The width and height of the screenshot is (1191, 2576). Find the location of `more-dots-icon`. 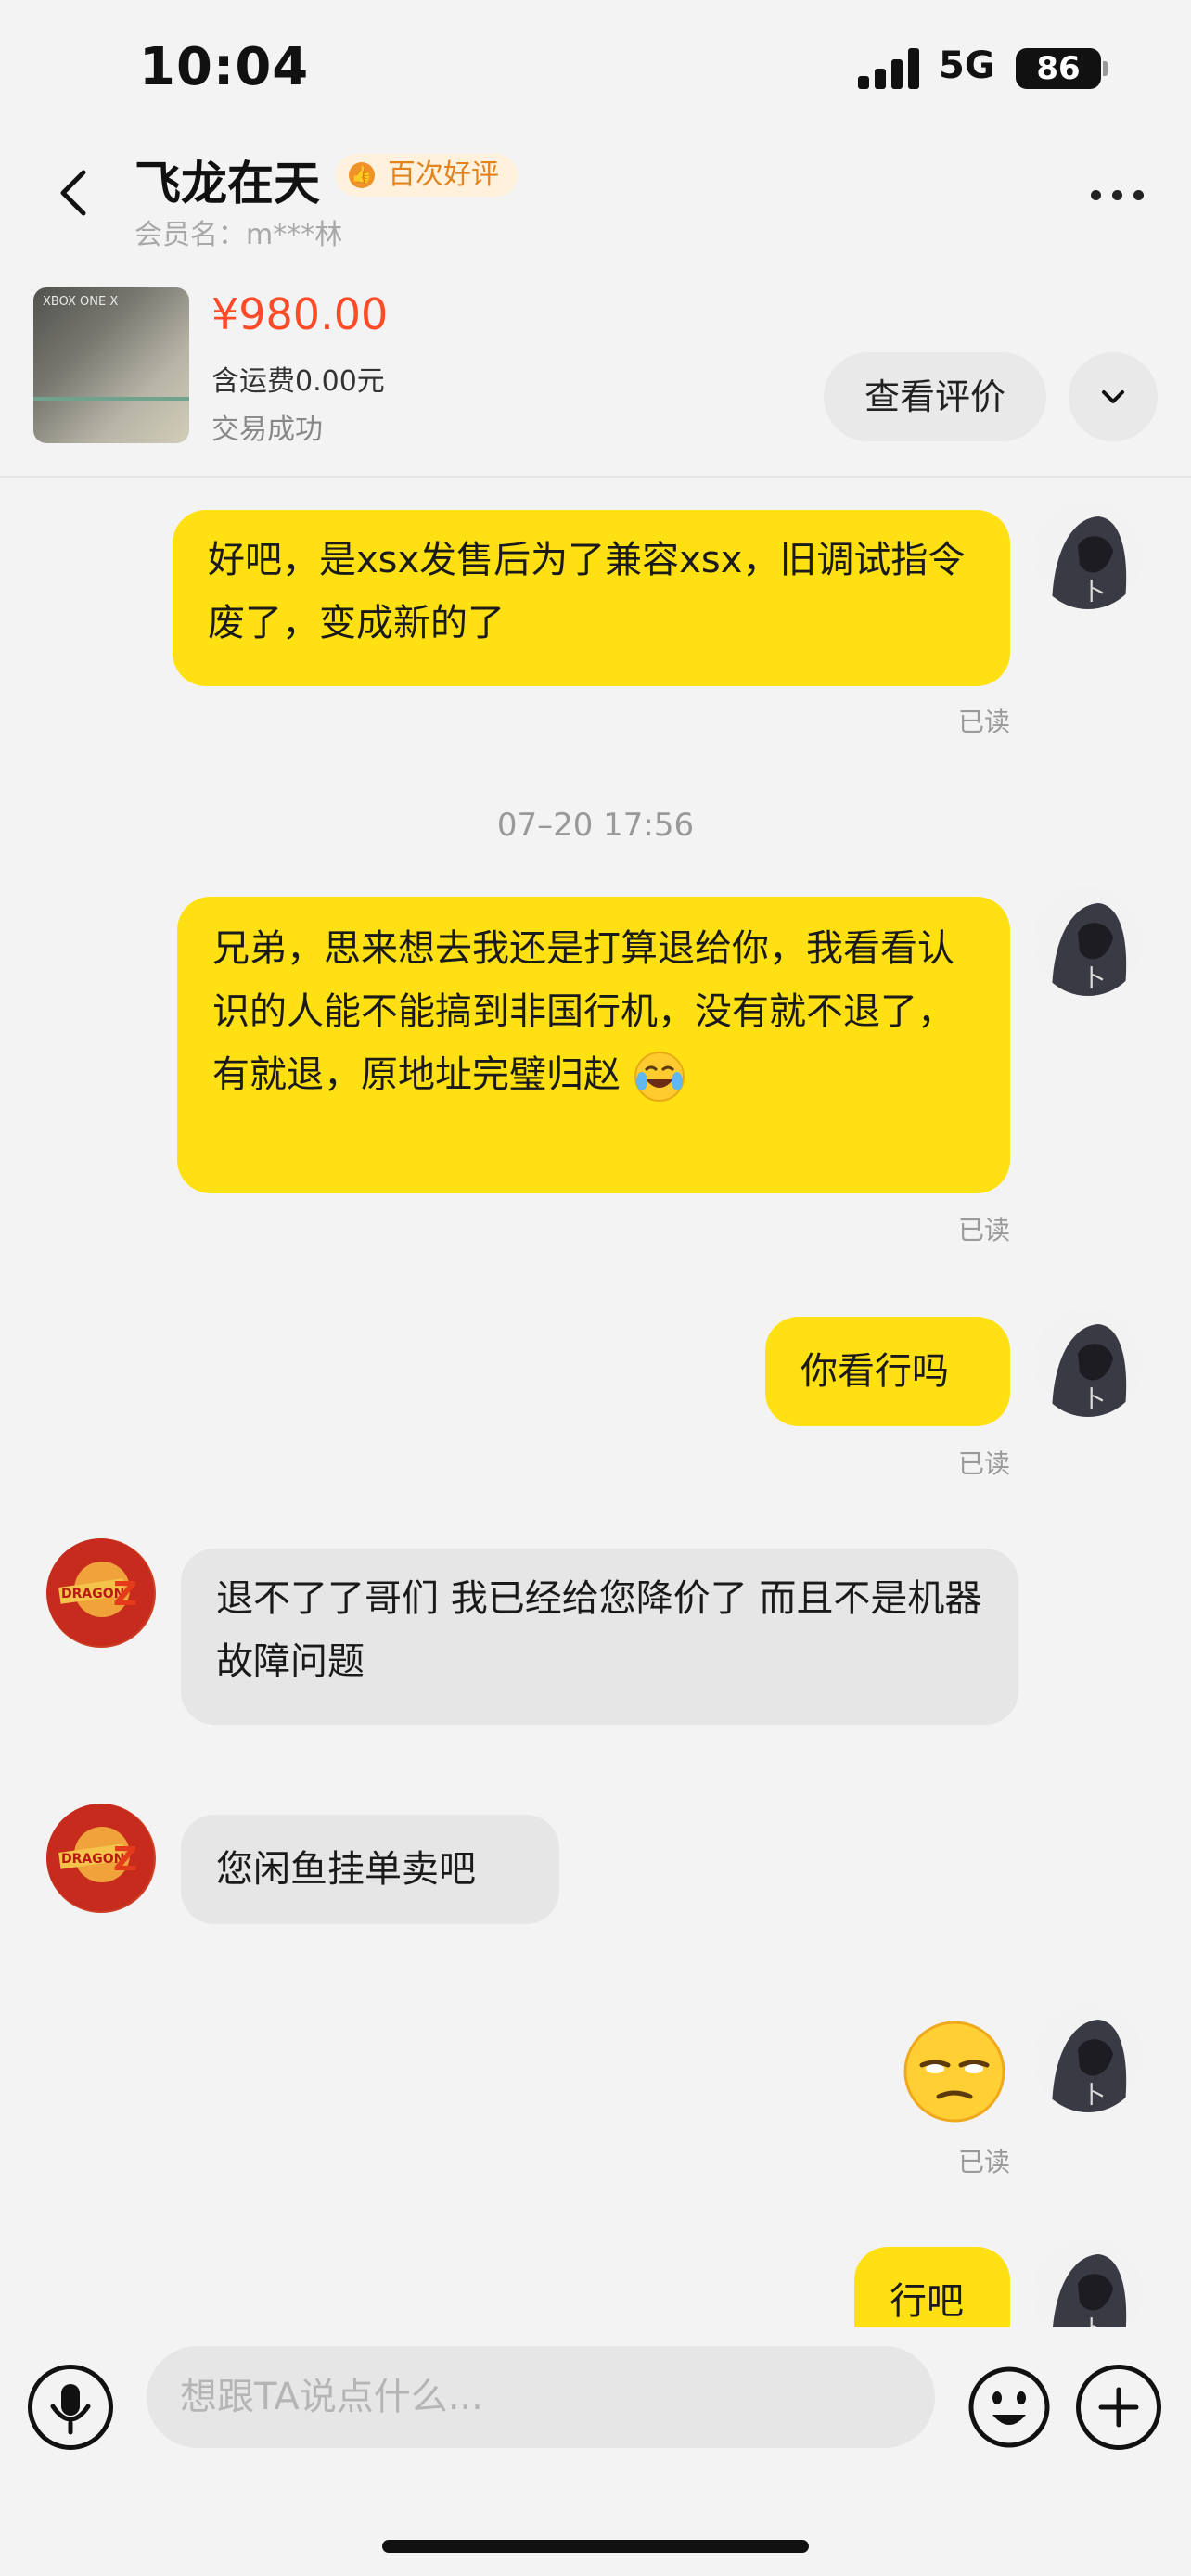

more-dots-icon is located at coordinates (1117, 194).